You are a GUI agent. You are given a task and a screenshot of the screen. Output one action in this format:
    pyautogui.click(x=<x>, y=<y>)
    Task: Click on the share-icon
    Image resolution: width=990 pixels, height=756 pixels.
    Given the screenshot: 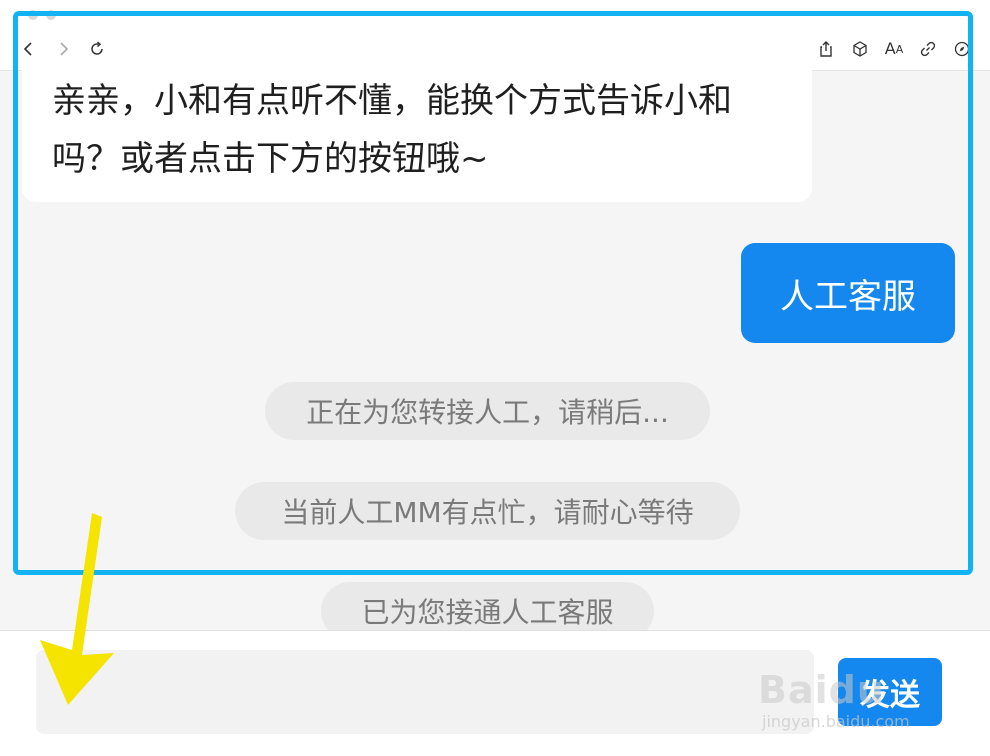 What is the action you would take?
    pyautogui.click(x=826, y=49)
    